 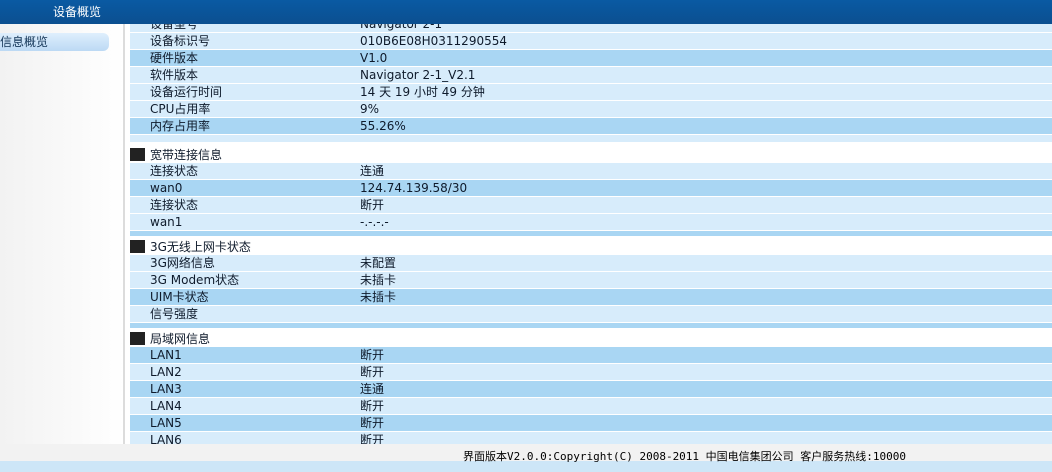 What do you see at coordinates (166, 438) in the screenshot?
I see `row-label: LAN6` at bounding box center [166, 438].